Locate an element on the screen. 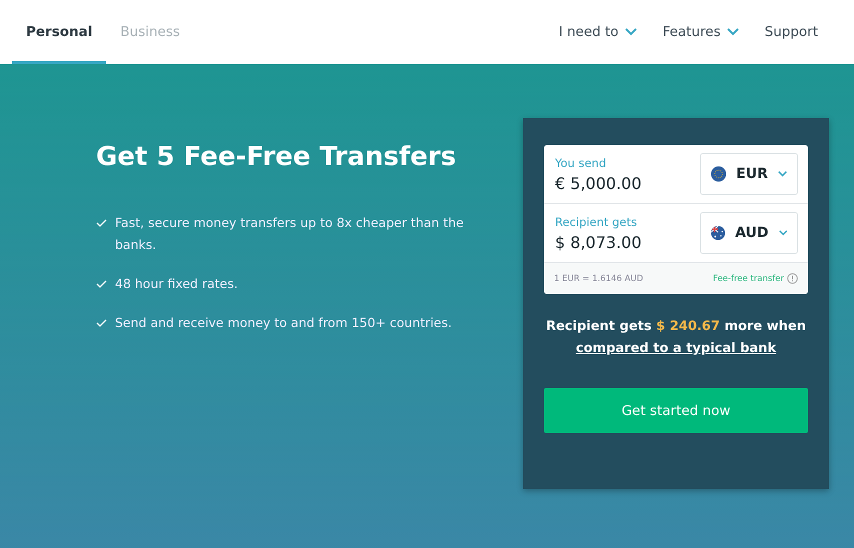 The height and width of the screenshot is (548, 854). amount-field: € 5,000.00 is located at coordinates (598, 183).